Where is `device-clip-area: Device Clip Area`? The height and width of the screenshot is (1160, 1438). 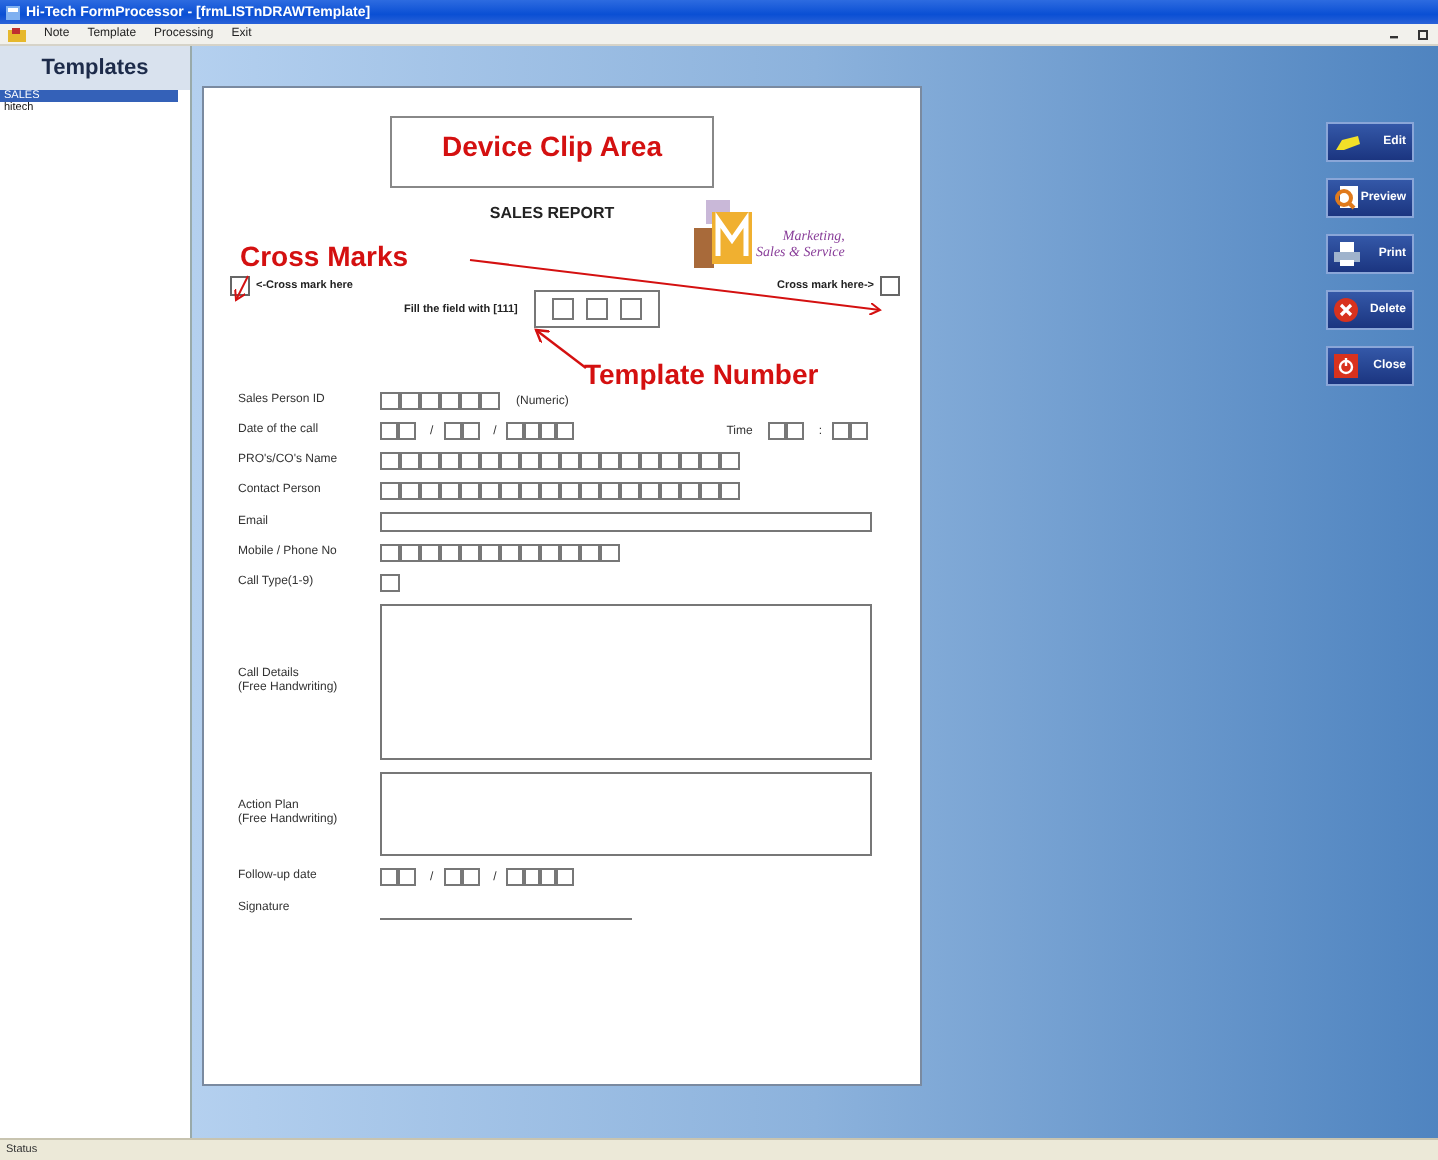 device-clip-area: Device Clip Area is located at coordinates (552, 152).